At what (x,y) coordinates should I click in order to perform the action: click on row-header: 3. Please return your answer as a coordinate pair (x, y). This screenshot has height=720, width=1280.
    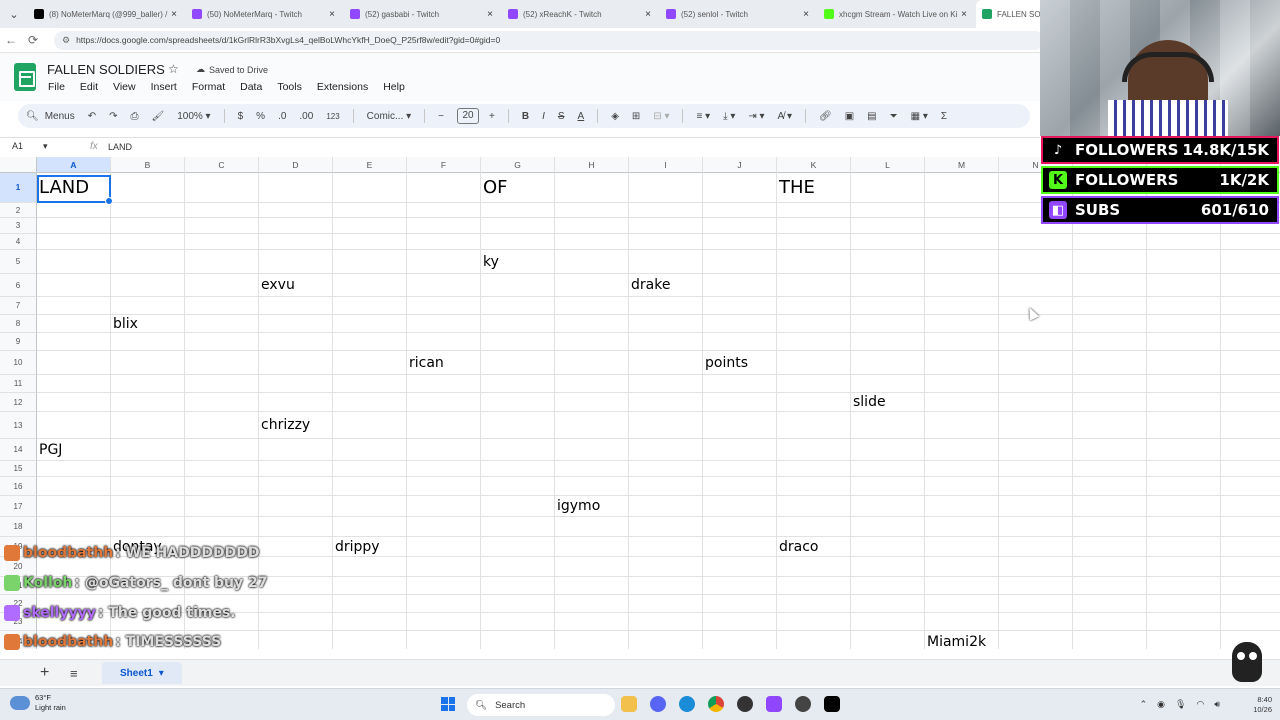
    Looking at the image, I should click on (18, 226).